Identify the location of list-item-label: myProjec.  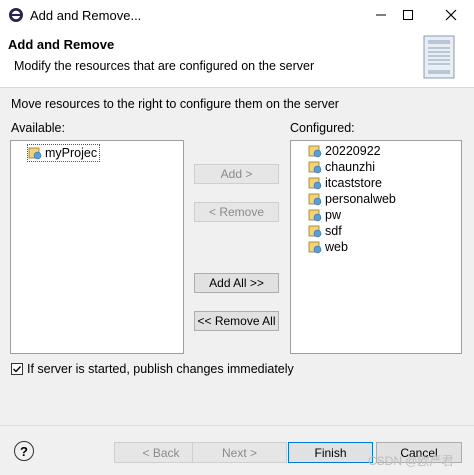
(71, 153).